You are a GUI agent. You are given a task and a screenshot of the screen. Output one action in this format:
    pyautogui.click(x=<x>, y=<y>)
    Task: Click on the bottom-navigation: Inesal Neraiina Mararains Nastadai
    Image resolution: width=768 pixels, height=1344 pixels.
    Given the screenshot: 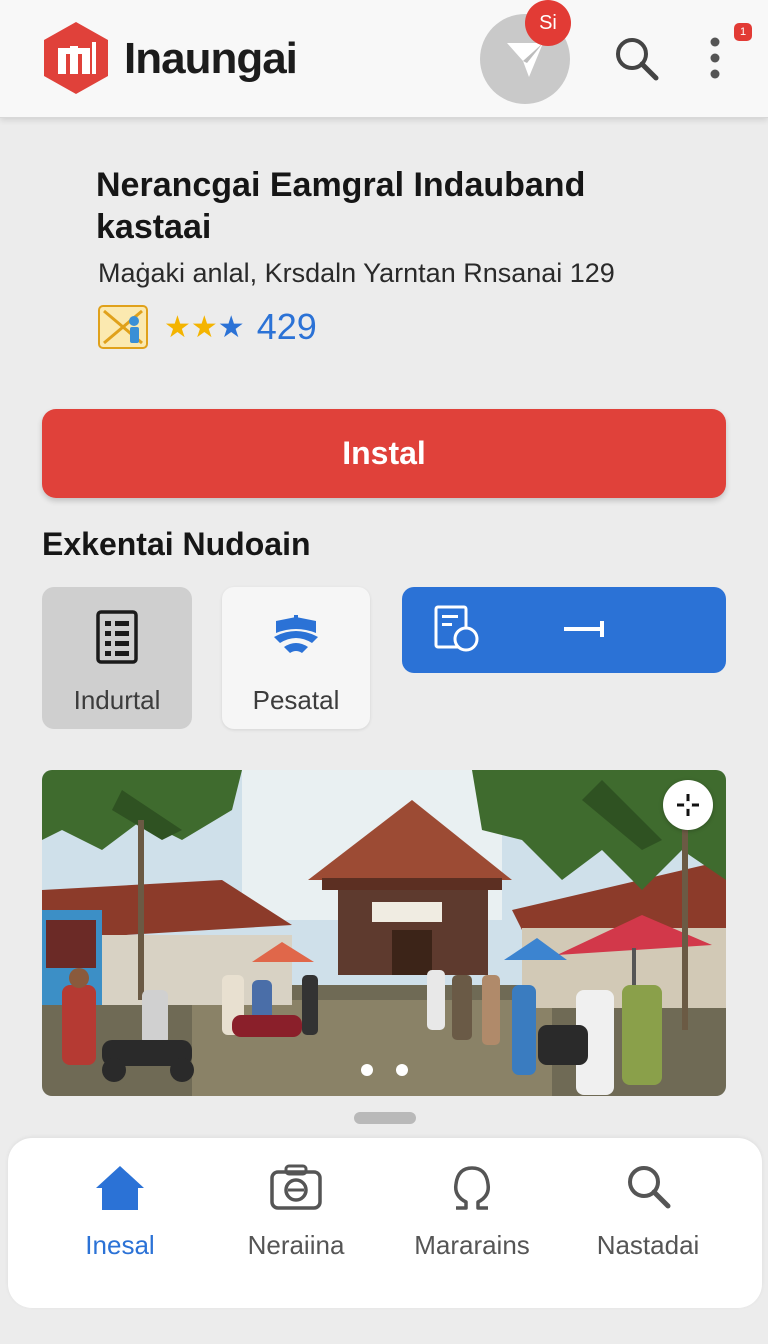 What is the action you would take?
    pyautogui.click(x=385, y=1223)
    